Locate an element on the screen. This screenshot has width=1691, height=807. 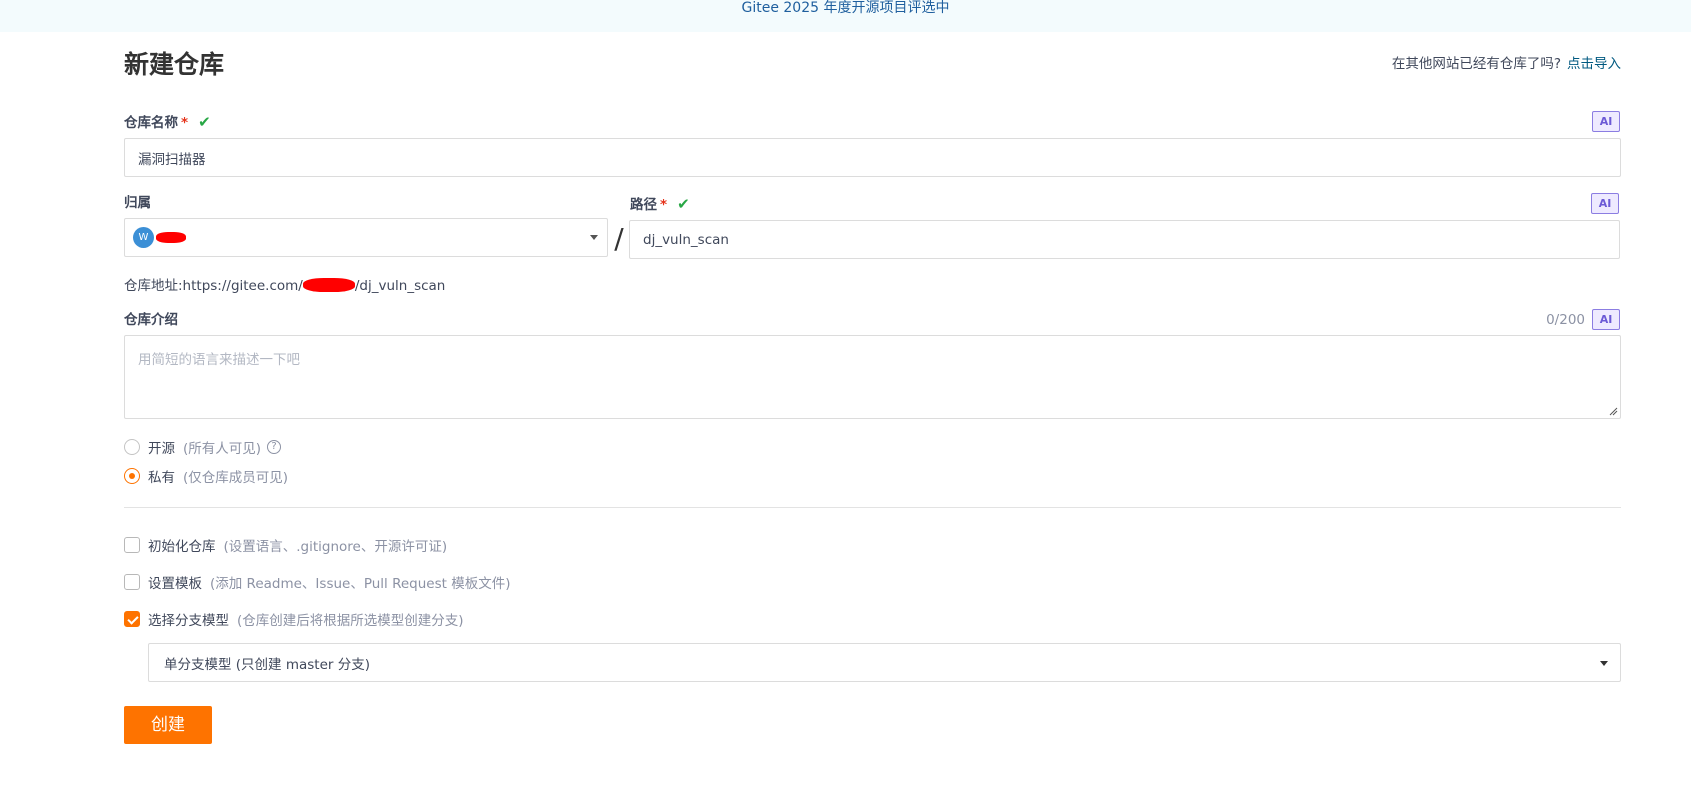
repo-url-suffix: /dj_vuln_scan is located at coordinates (400, 286).